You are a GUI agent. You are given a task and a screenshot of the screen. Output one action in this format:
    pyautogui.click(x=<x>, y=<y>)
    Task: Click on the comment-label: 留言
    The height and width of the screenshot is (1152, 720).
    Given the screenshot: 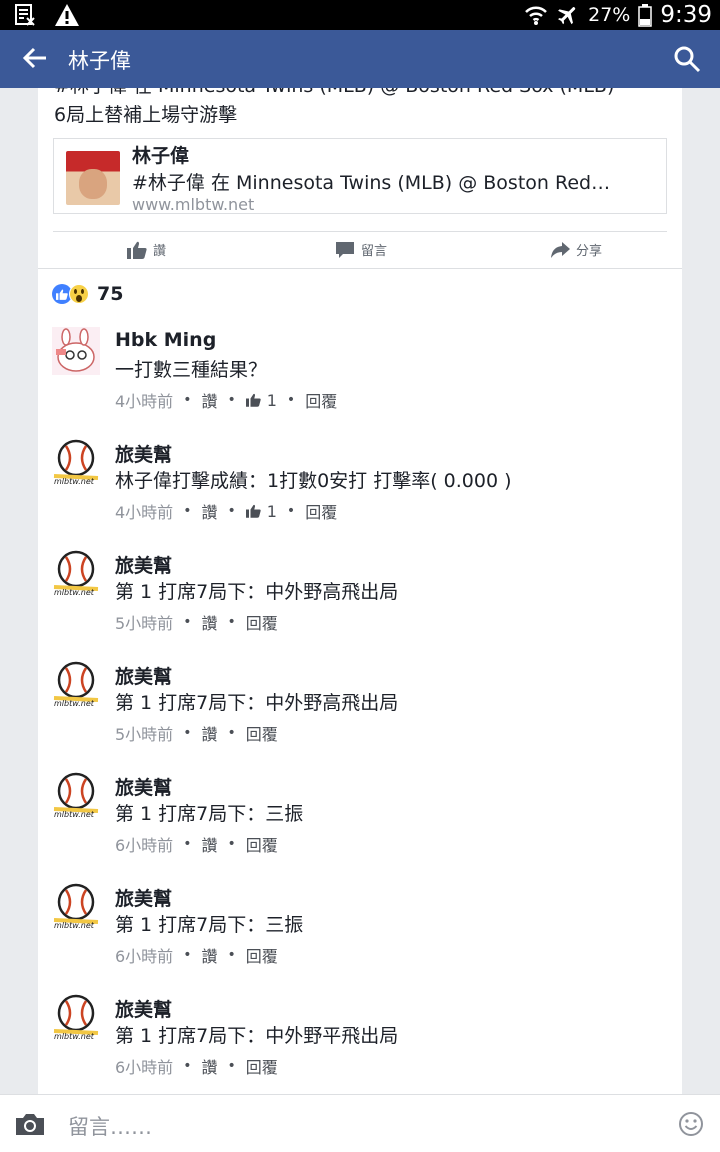 What is the action you would take?
    pyautogui.click(x=374, y=251)
    